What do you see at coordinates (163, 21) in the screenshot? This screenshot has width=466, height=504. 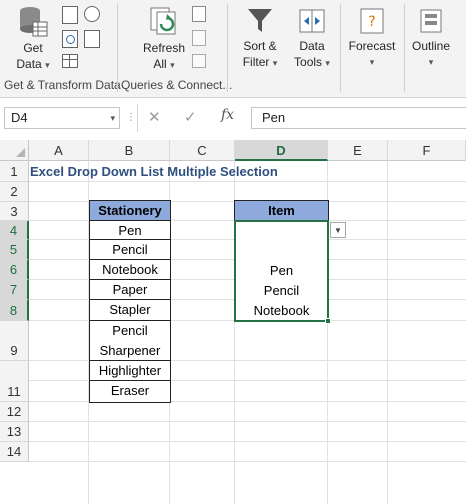 I see `refresh-icon` at bounding box center [163, 21].